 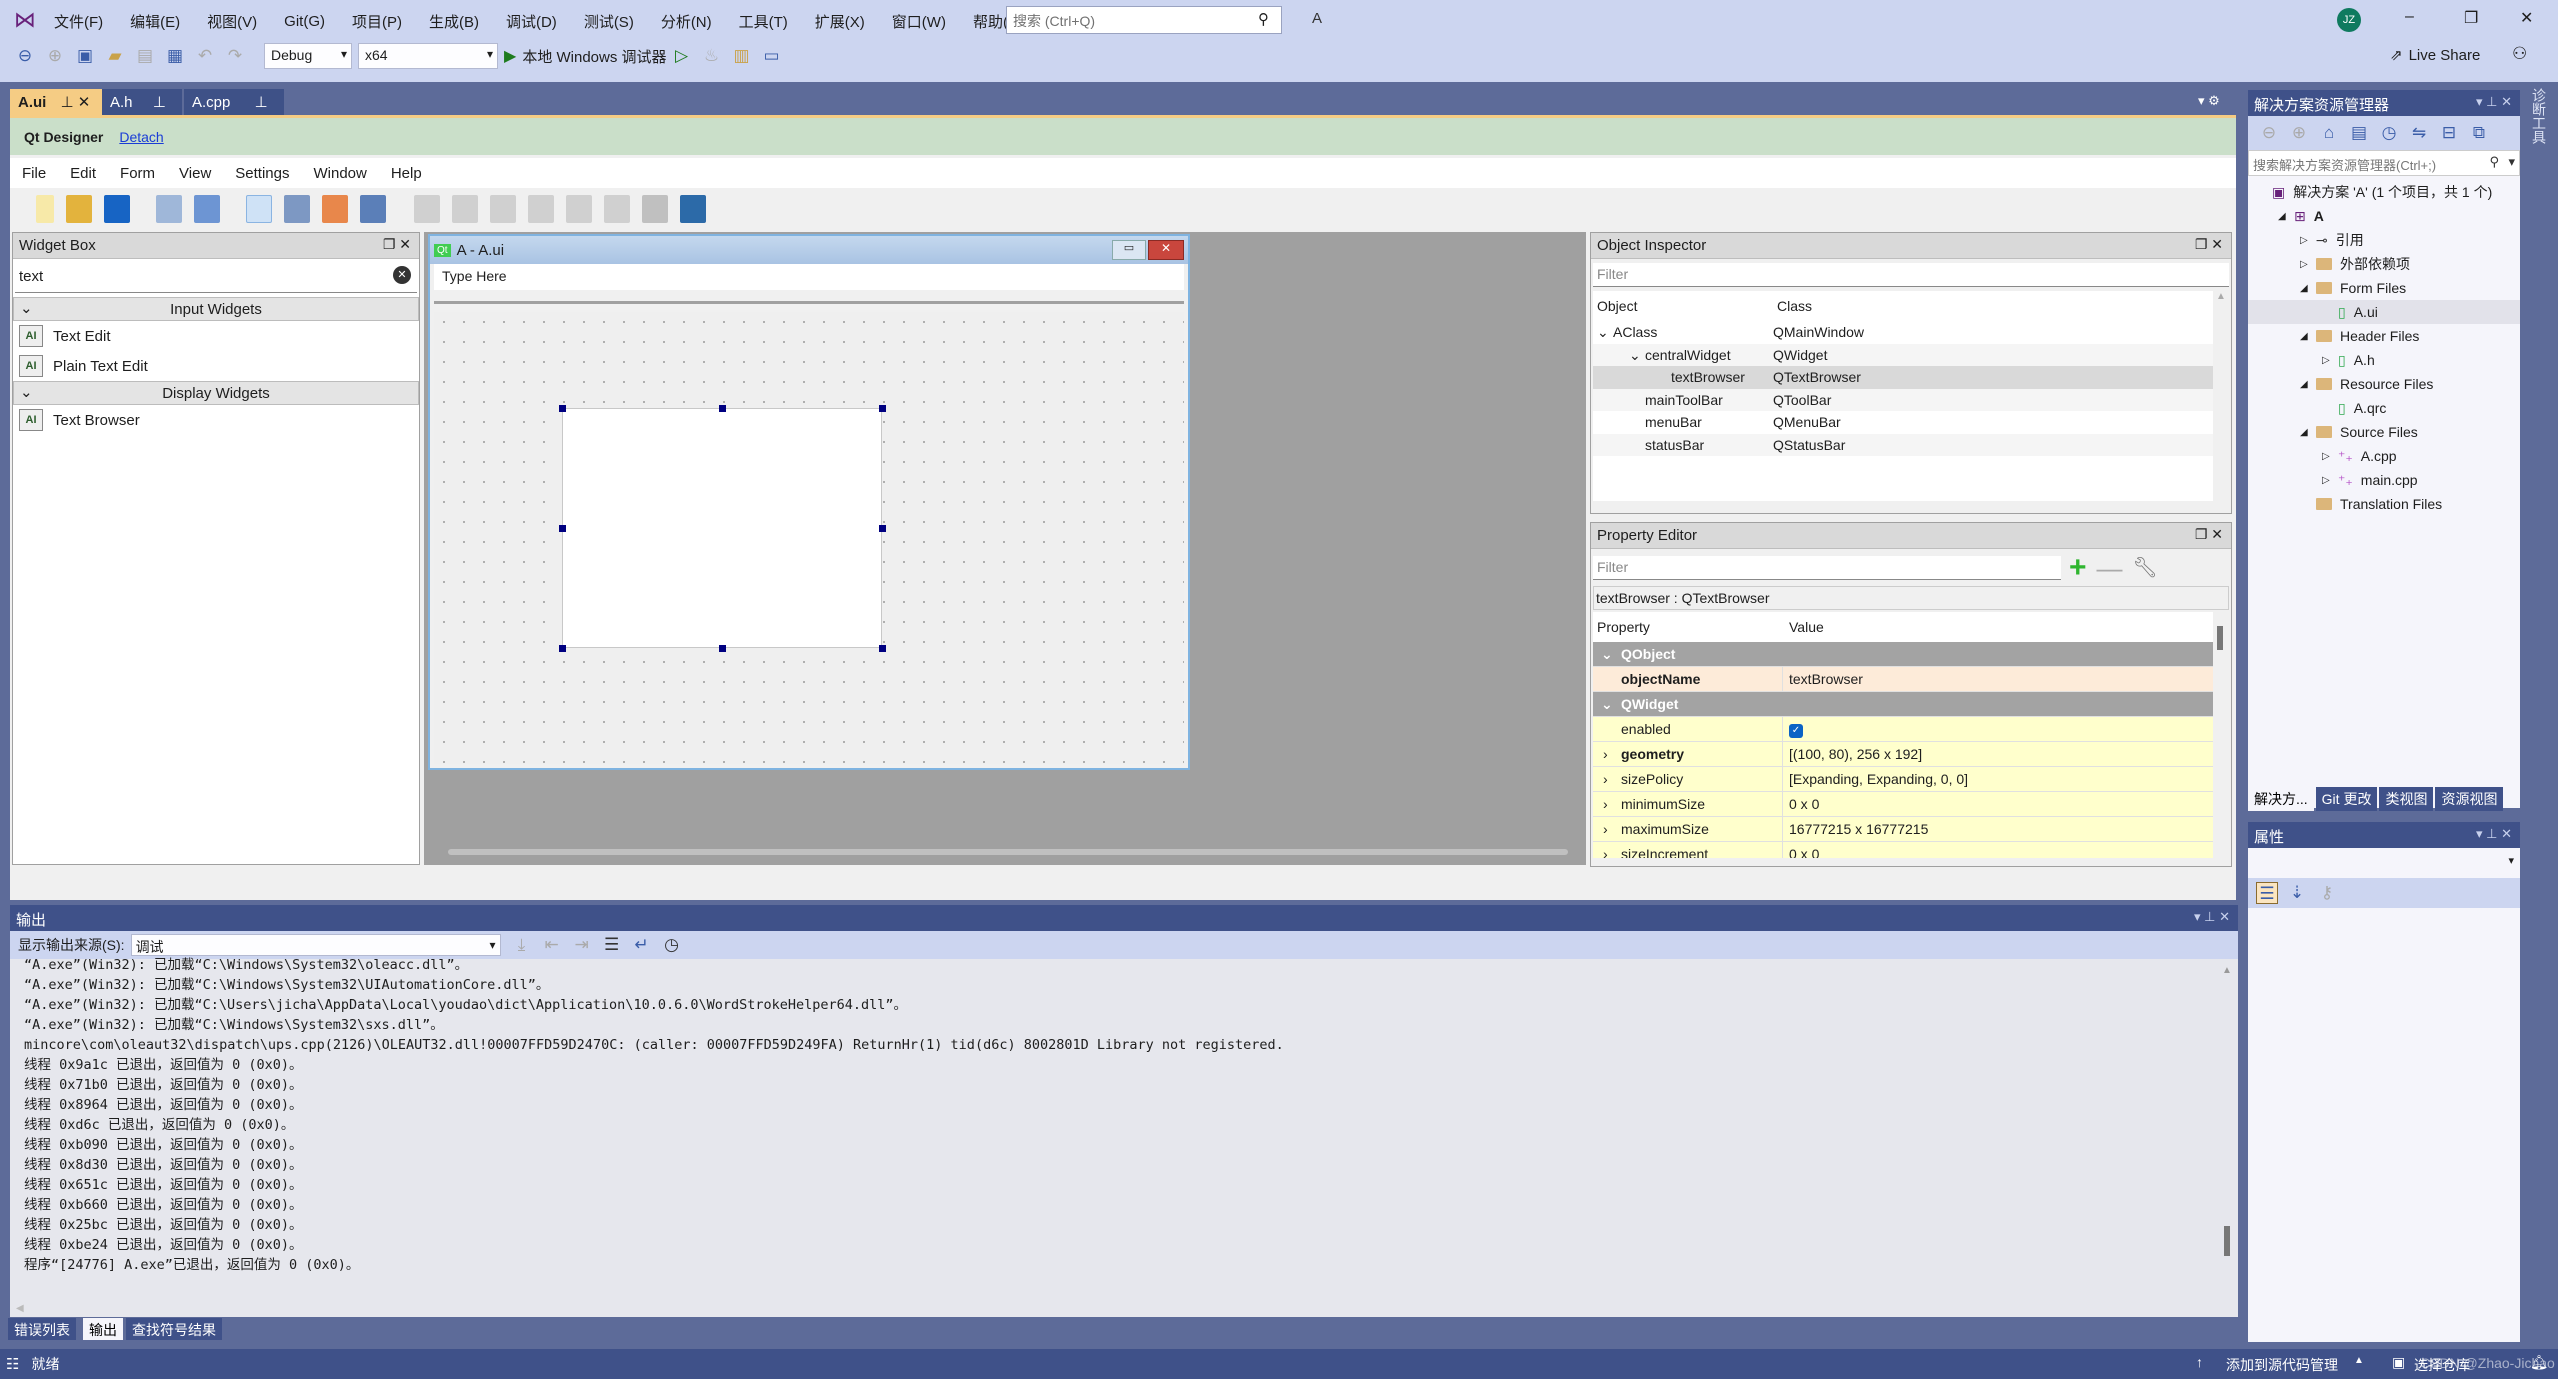 What do you see at coordinates (2384, 312) in the screenshot?
I see `tree-item: ▯ A.ui` at bounding box center [2384, 312].